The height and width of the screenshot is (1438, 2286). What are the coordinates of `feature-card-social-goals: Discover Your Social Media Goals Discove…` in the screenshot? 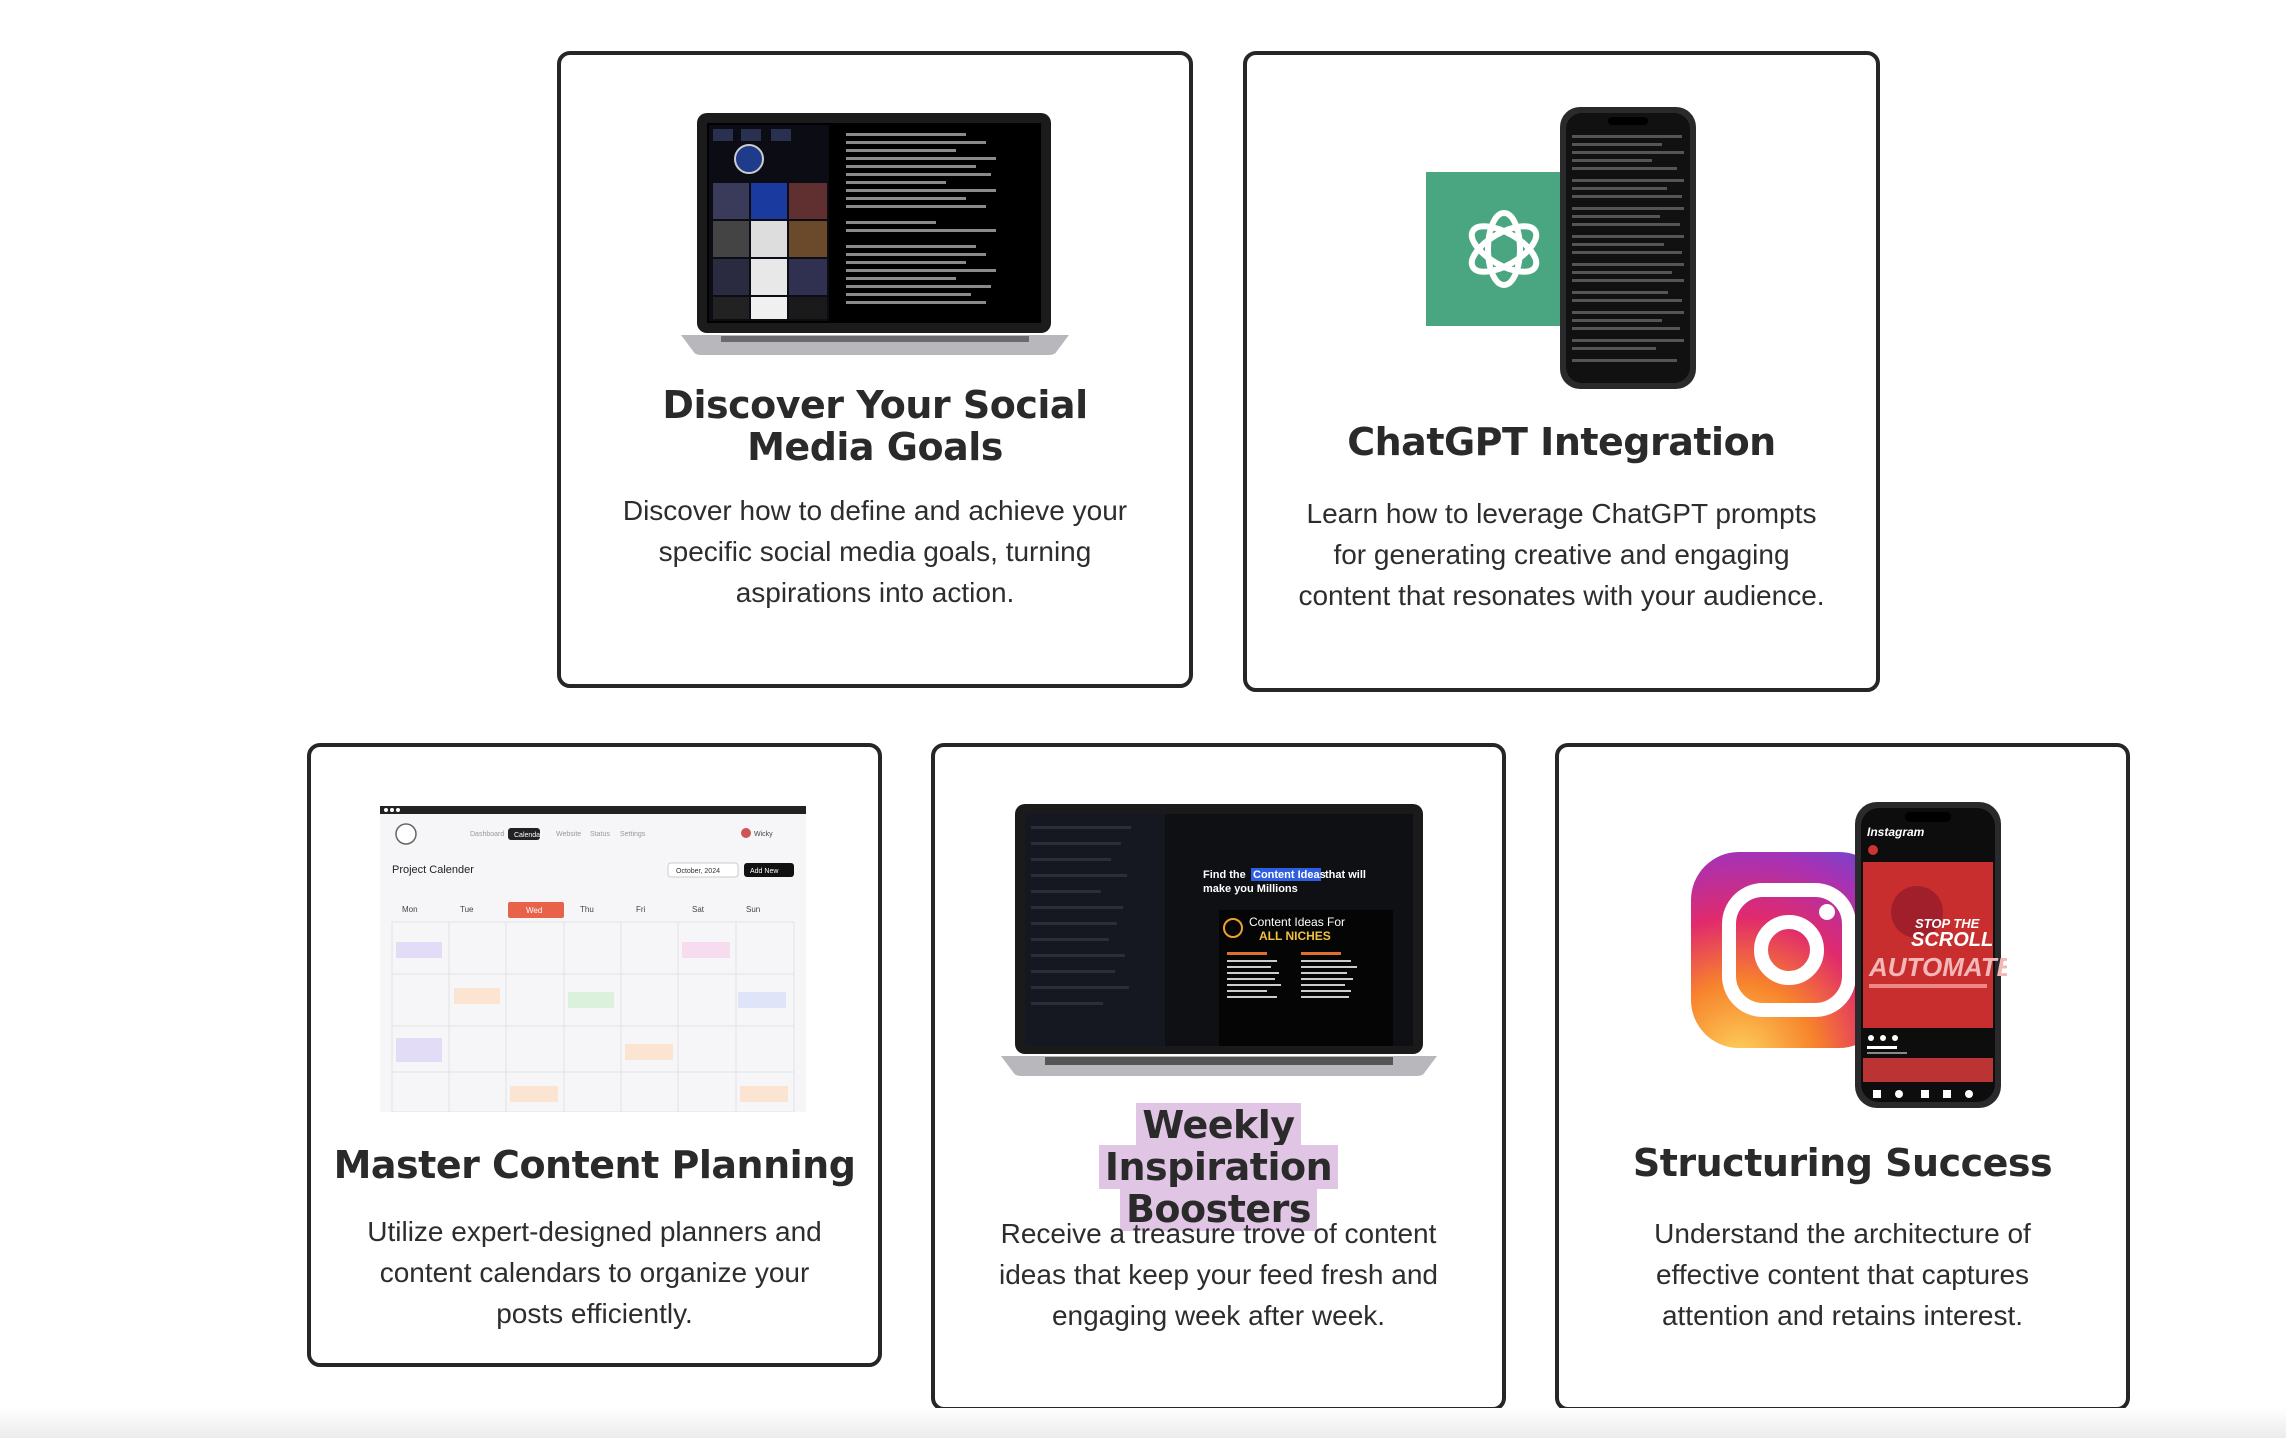 It's located at (875, 369).